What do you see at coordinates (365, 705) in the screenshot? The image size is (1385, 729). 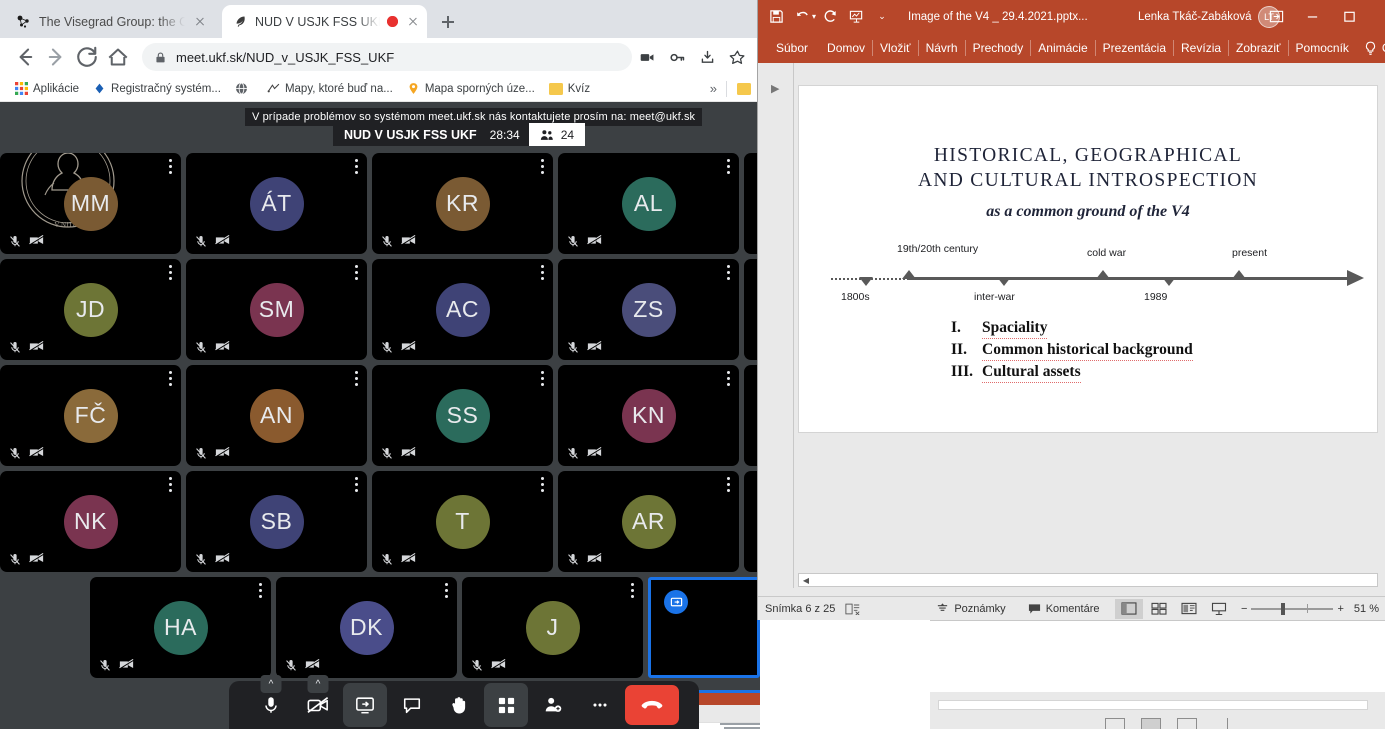 I see `share-screen-button` at bounding box center [365, 705].